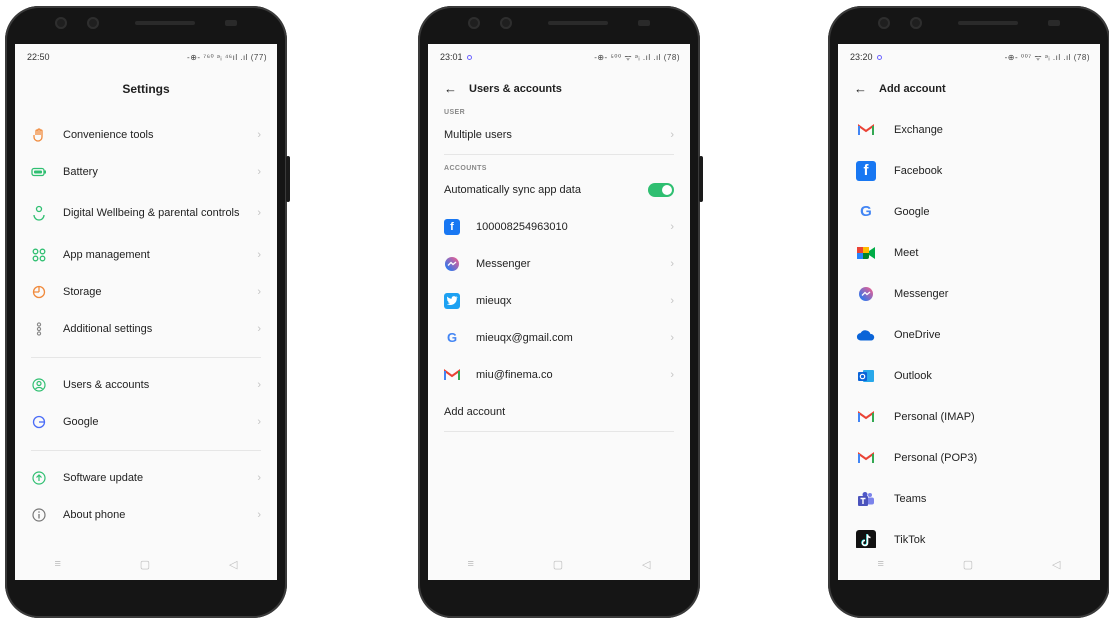 Image resolution: width=1109 pixels, height=618 pixels. I want to click on item-label: Software update, so click(103, 477).